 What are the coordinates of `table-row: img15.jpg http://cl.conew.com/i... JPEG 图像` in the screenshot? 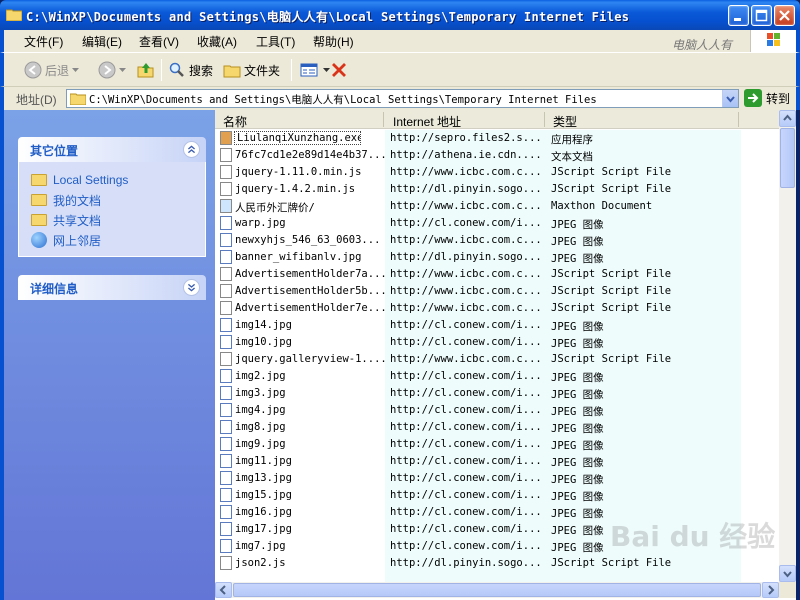 It's located at (497, 495).